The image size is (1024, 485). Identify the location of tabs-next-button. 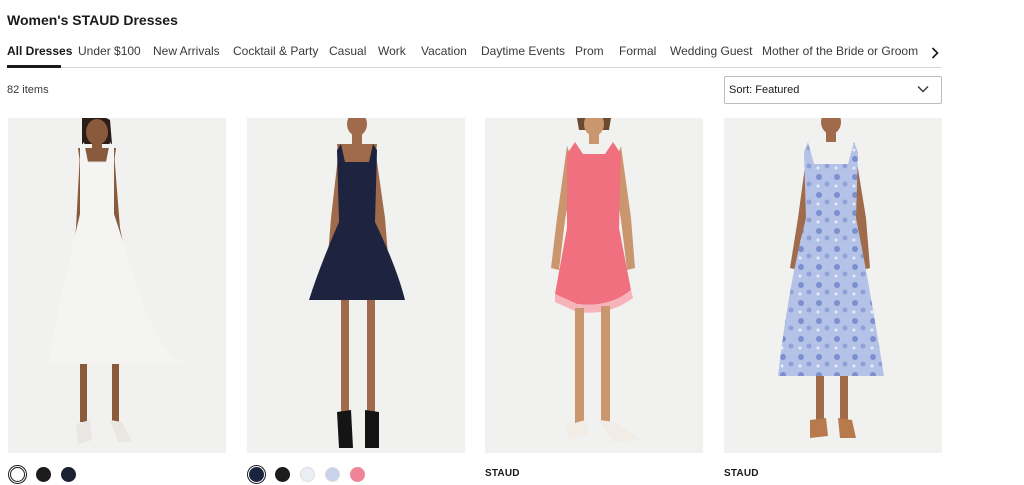
(935, 53).